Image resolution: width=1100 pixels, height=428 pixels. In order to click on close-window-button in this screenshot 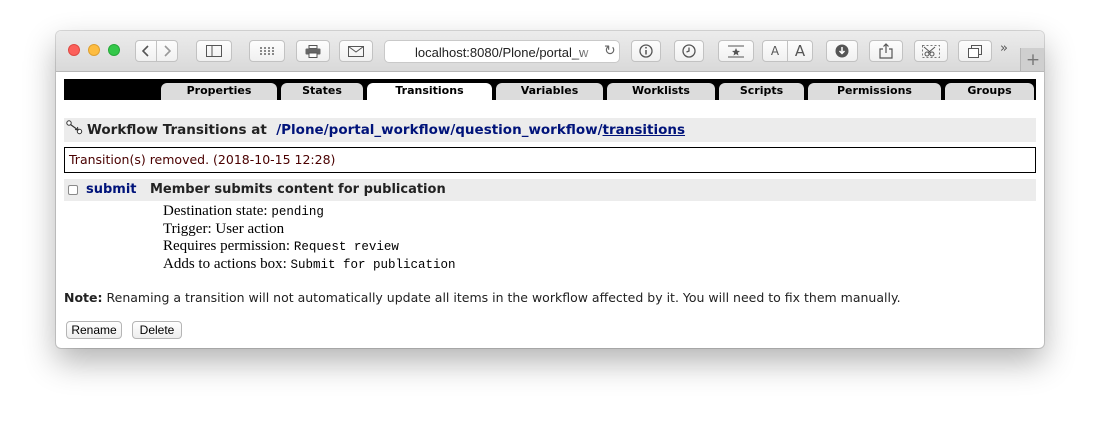, I will do `click(74, 50)`.